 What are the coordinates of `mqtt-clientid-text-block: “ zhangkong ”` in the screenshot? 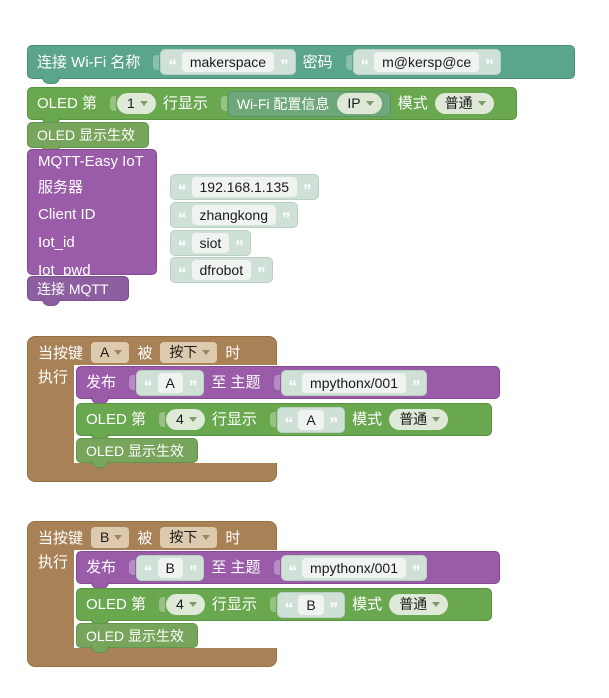 It's located at (234, 215).